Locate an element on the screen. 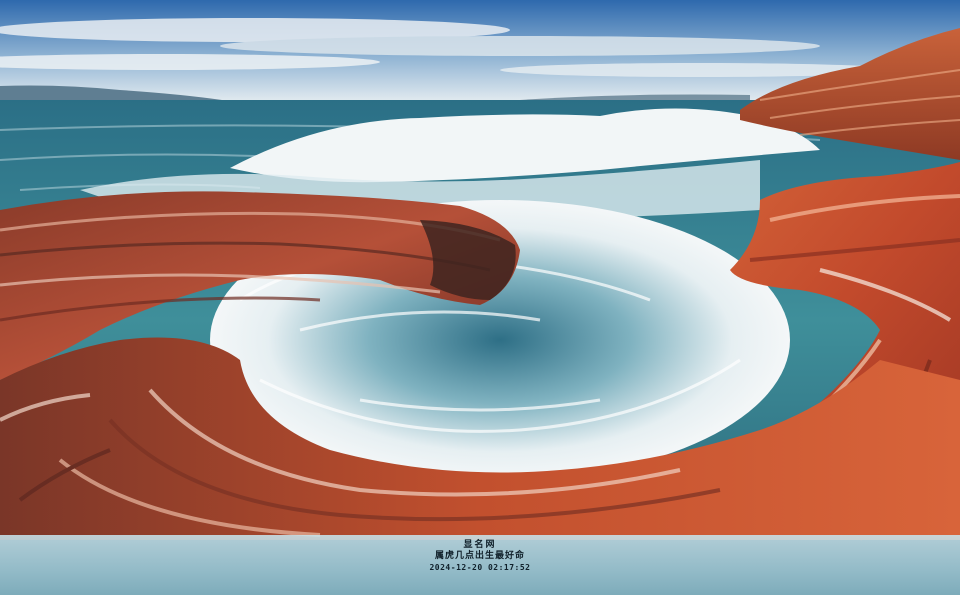  caption-timestamp: 2024-12-20 02:17:52 is located at coordinates (480, 567).